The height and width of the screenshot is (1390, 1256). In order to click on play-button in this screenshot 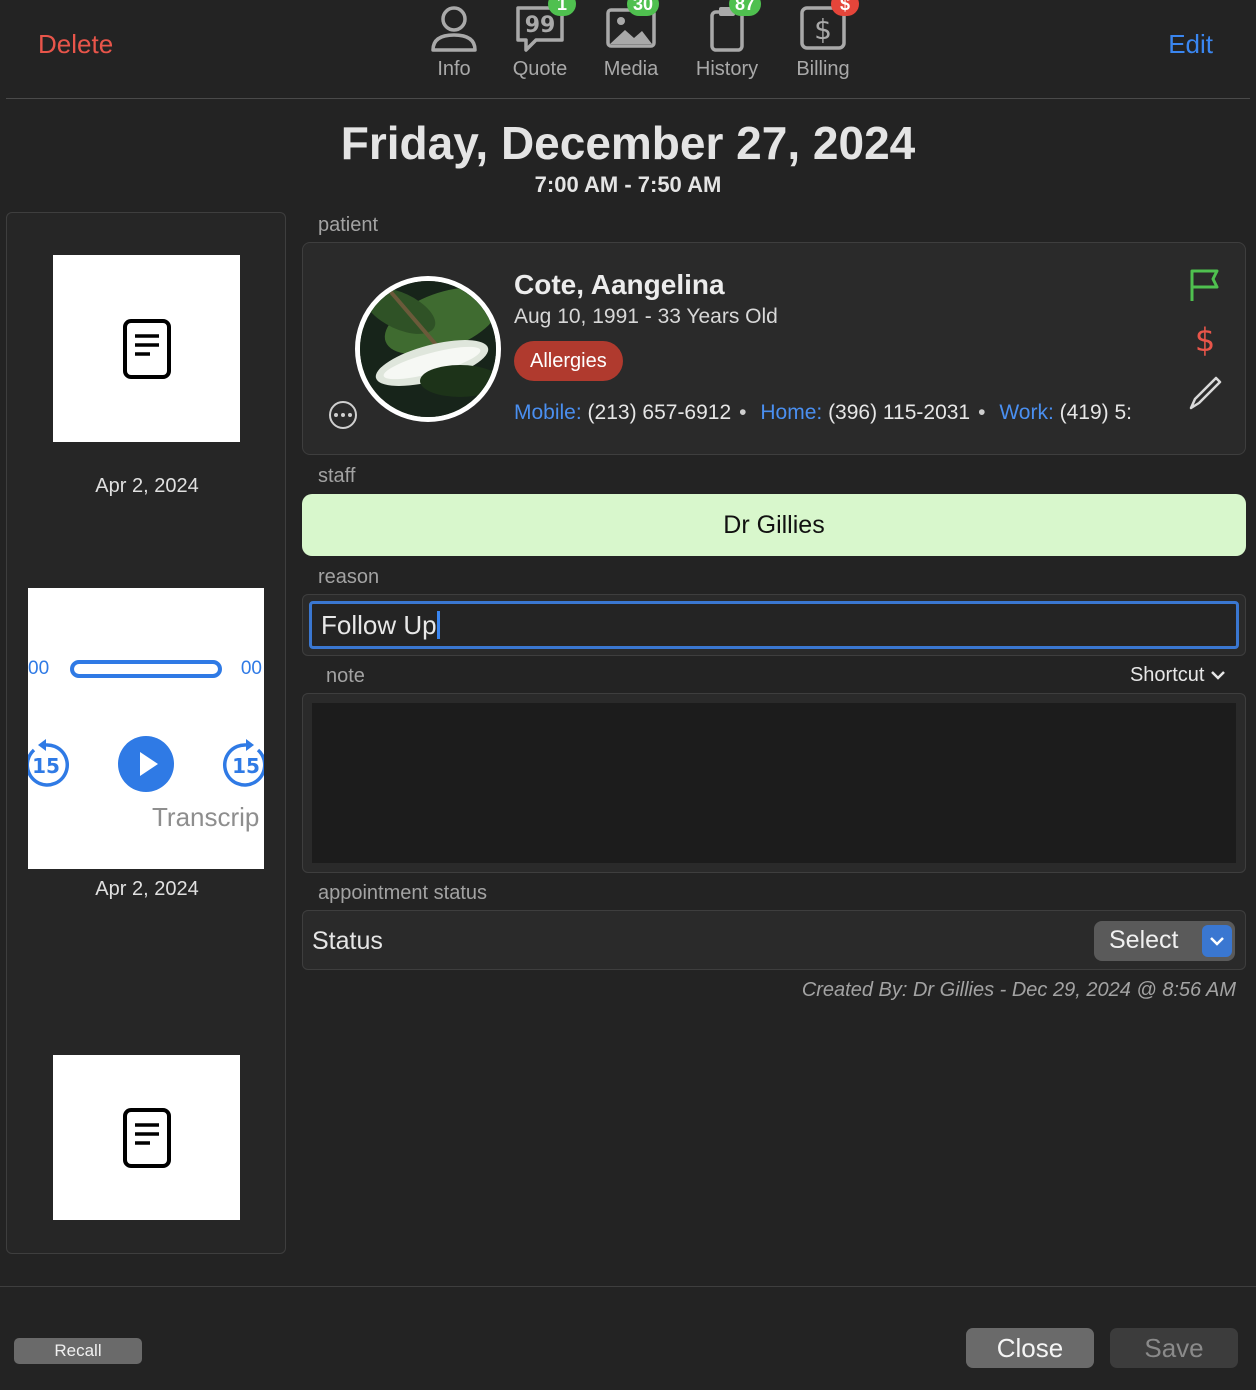, I will do `click(146, 764)`.